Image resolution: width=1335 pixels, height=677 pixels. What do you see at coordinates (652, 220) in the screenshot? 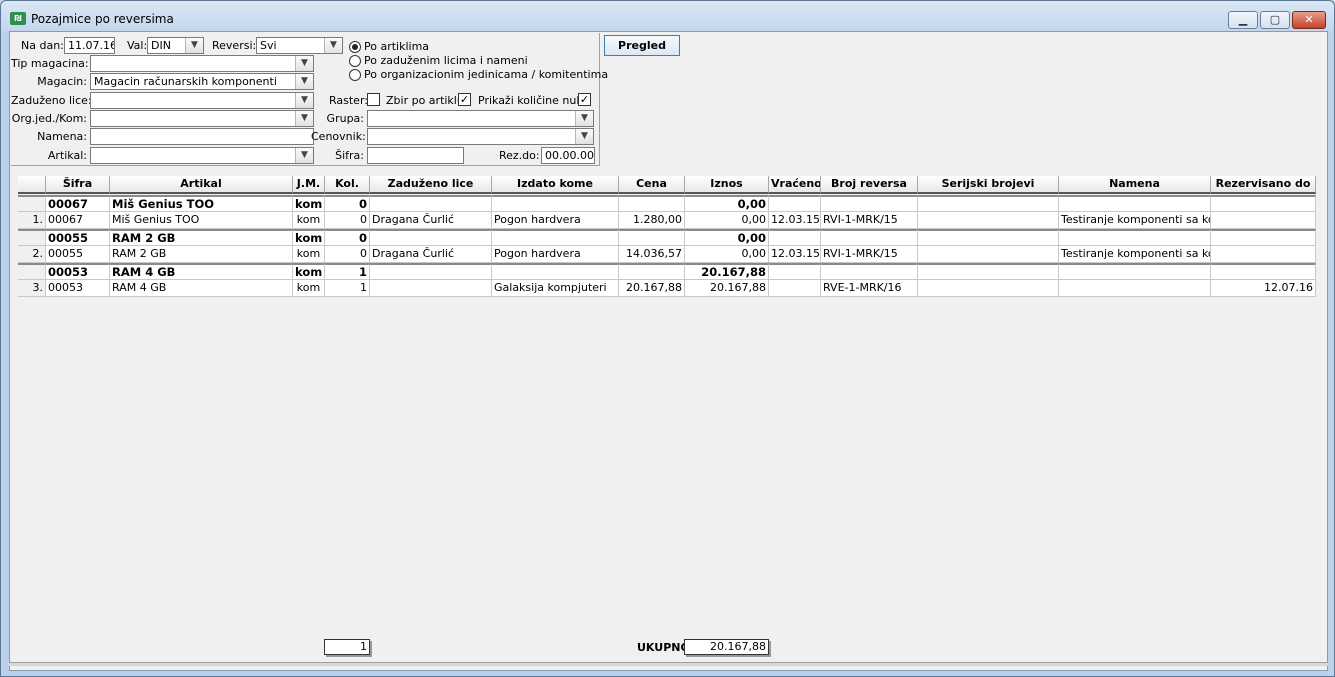
I see `cell-cena: 1.280,00` at bounding box center [652, 220].